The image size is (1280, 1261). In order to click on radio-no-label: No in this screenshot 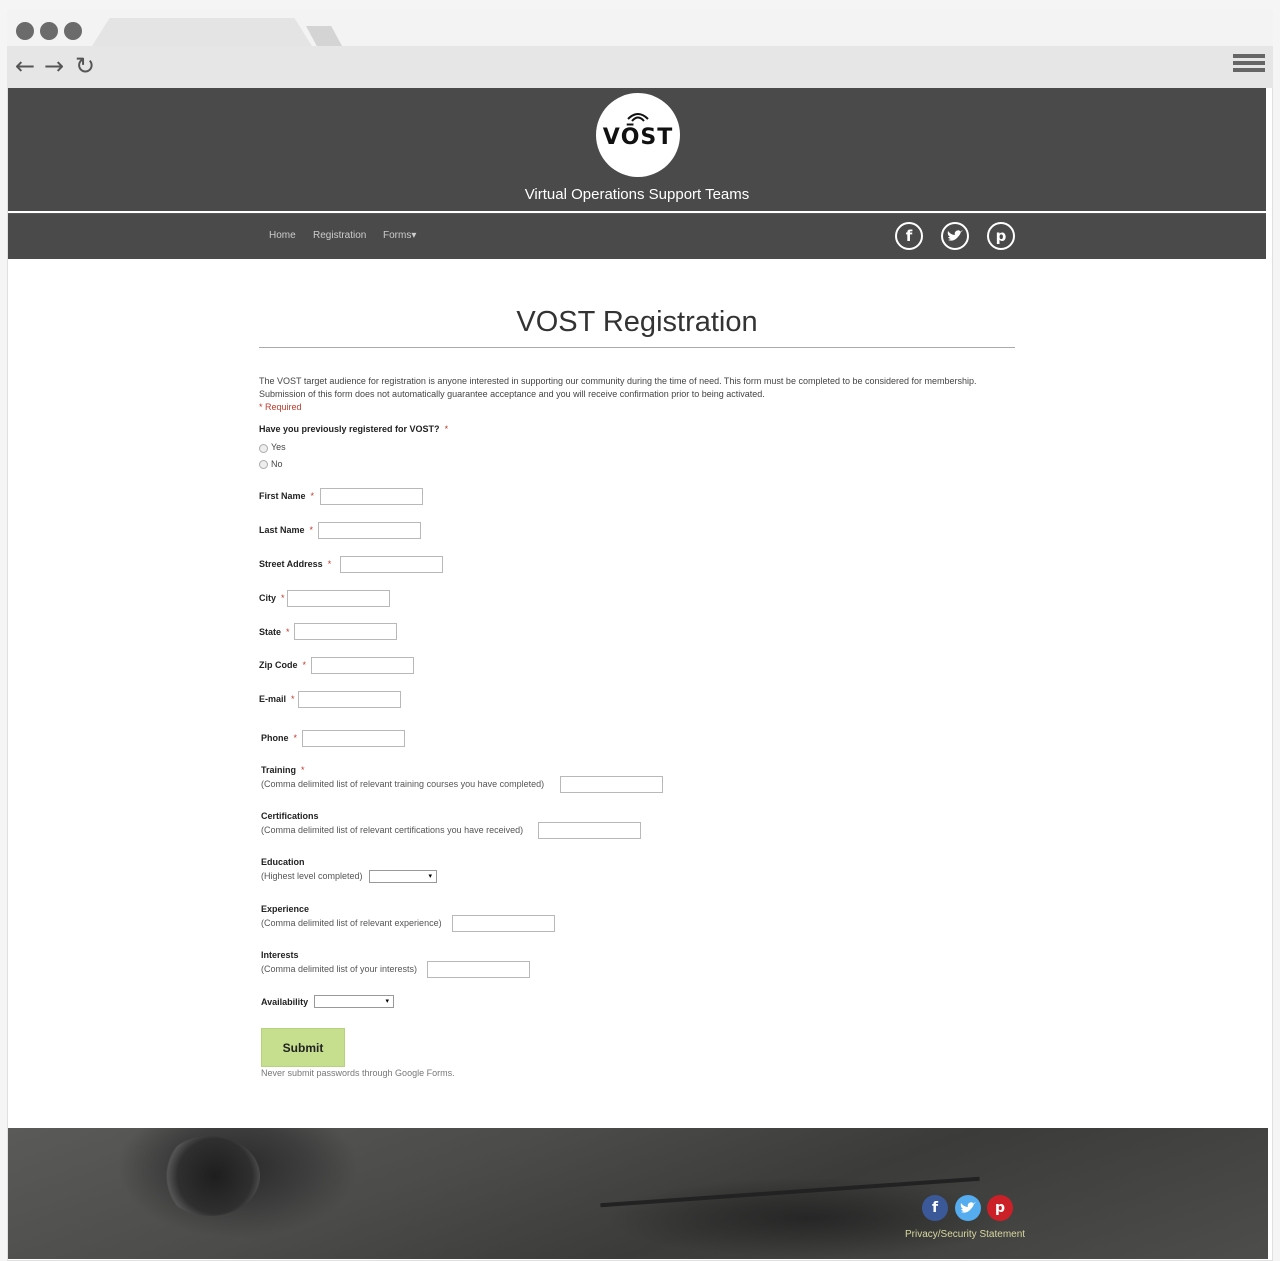, I will do `click(277, 464)`.